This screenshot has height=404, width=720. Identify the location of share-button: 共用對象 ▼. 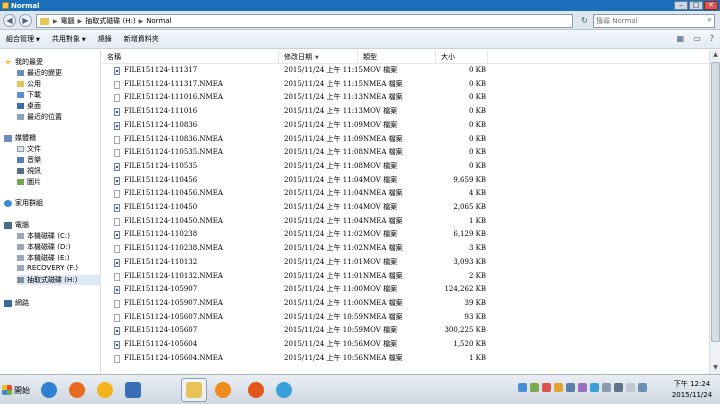
(69, 39).